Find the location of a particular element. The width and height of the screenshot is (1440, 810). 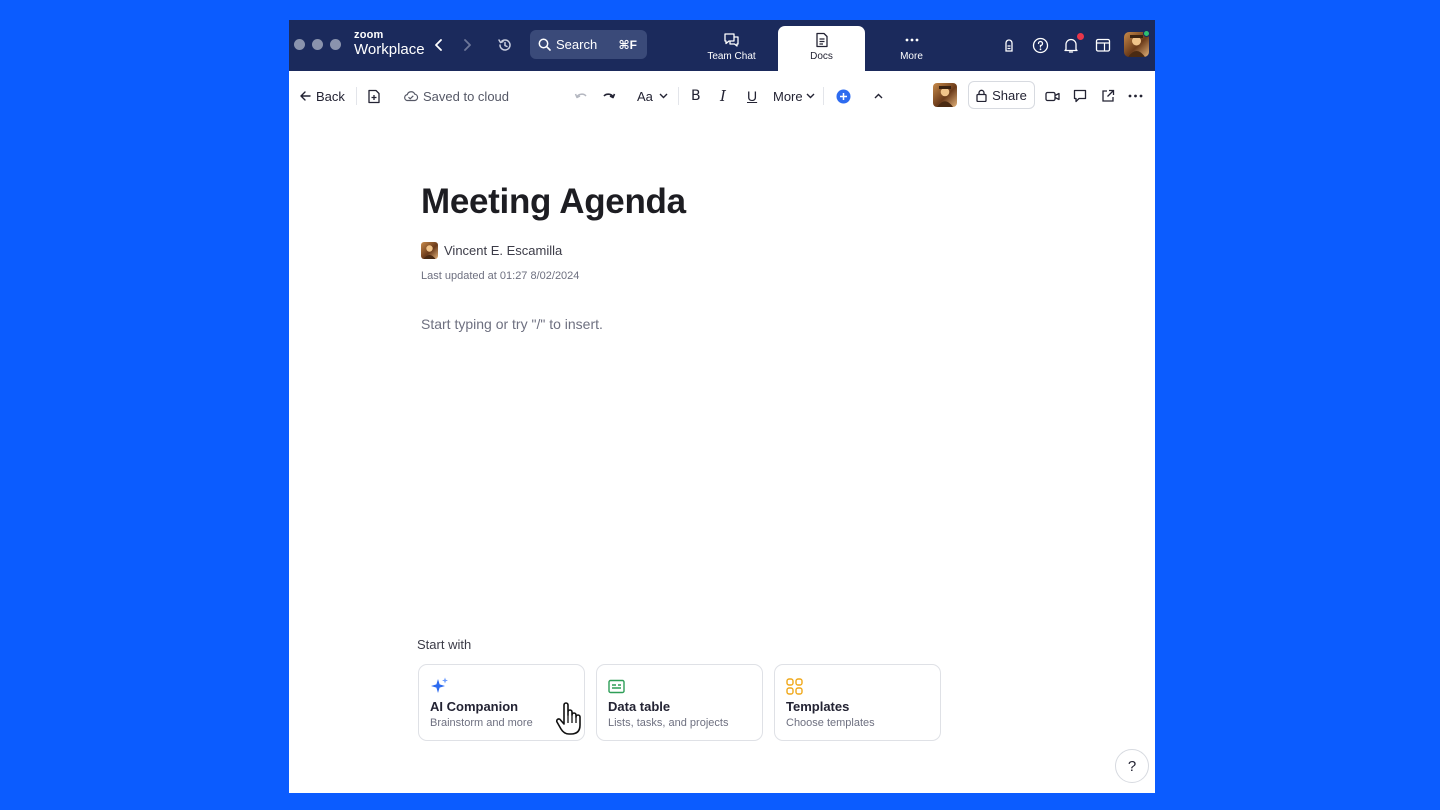

start-with-heading: Start with is located at coordinates (444, 644).